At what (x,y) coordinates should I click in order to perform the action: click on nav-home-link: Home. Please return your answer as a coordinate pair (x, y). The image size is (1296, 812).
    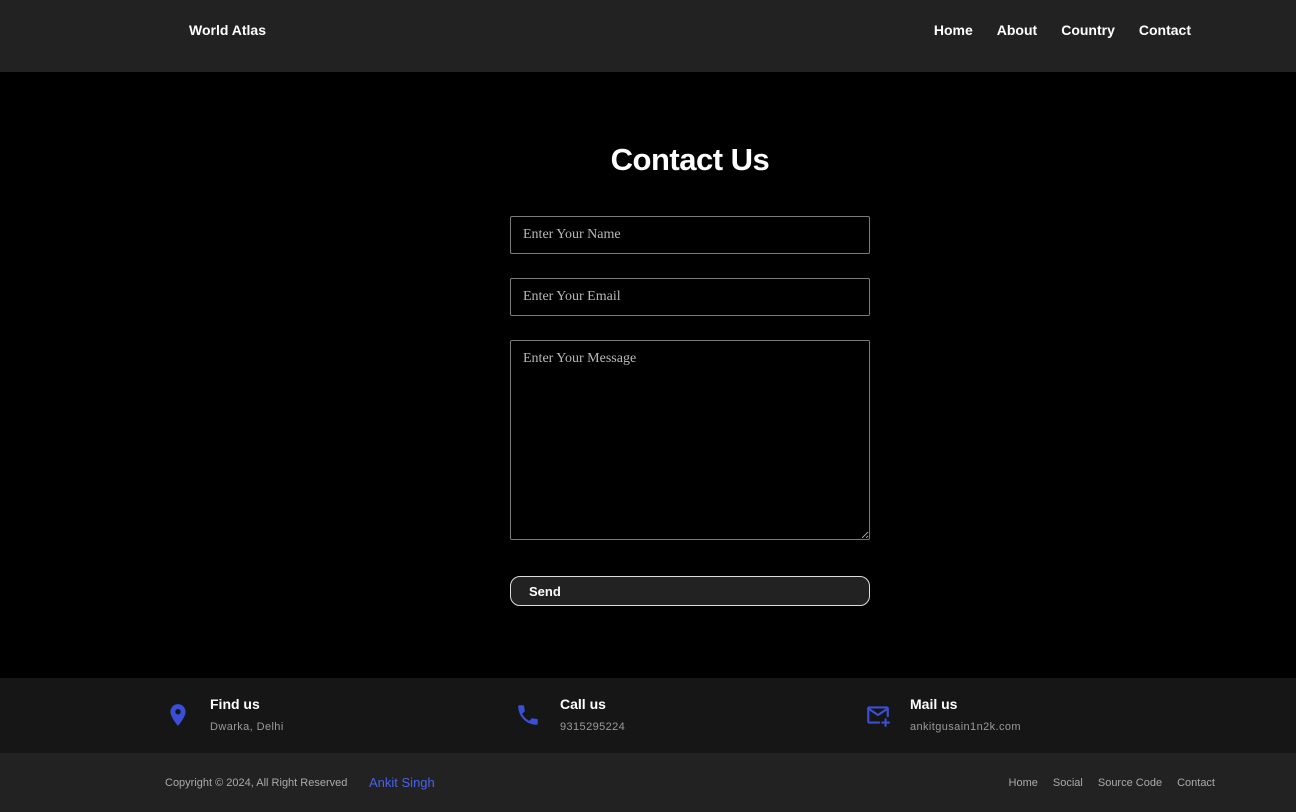
    Looking at the image, I should click on (953, 30).